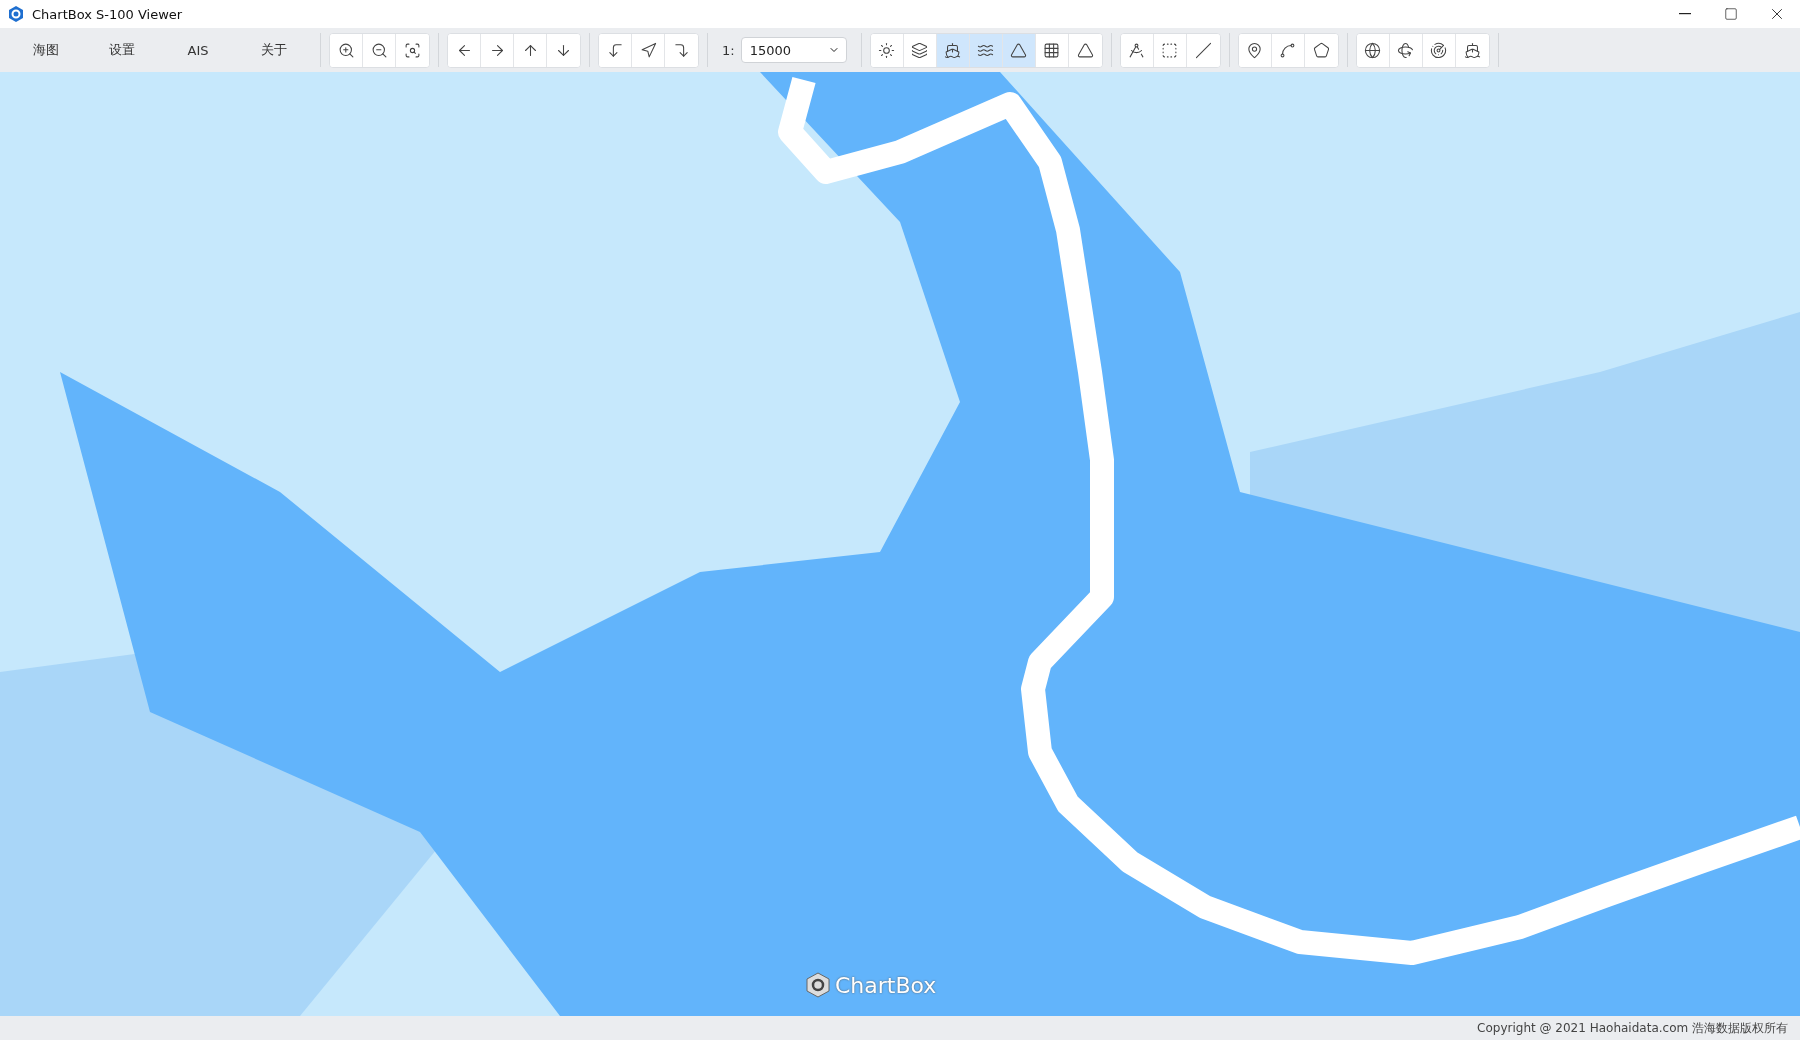 This screenshot has height=1040, width=1800. Describe the element at coordinates (1685, 14) in the screenshot. I see `minimize-icon` at that location.